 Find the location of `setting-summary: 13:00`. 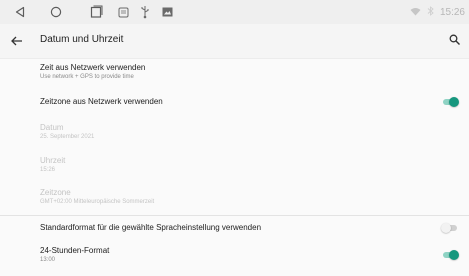

setting-summary: 13:00 is located at coordinates (48, 260).